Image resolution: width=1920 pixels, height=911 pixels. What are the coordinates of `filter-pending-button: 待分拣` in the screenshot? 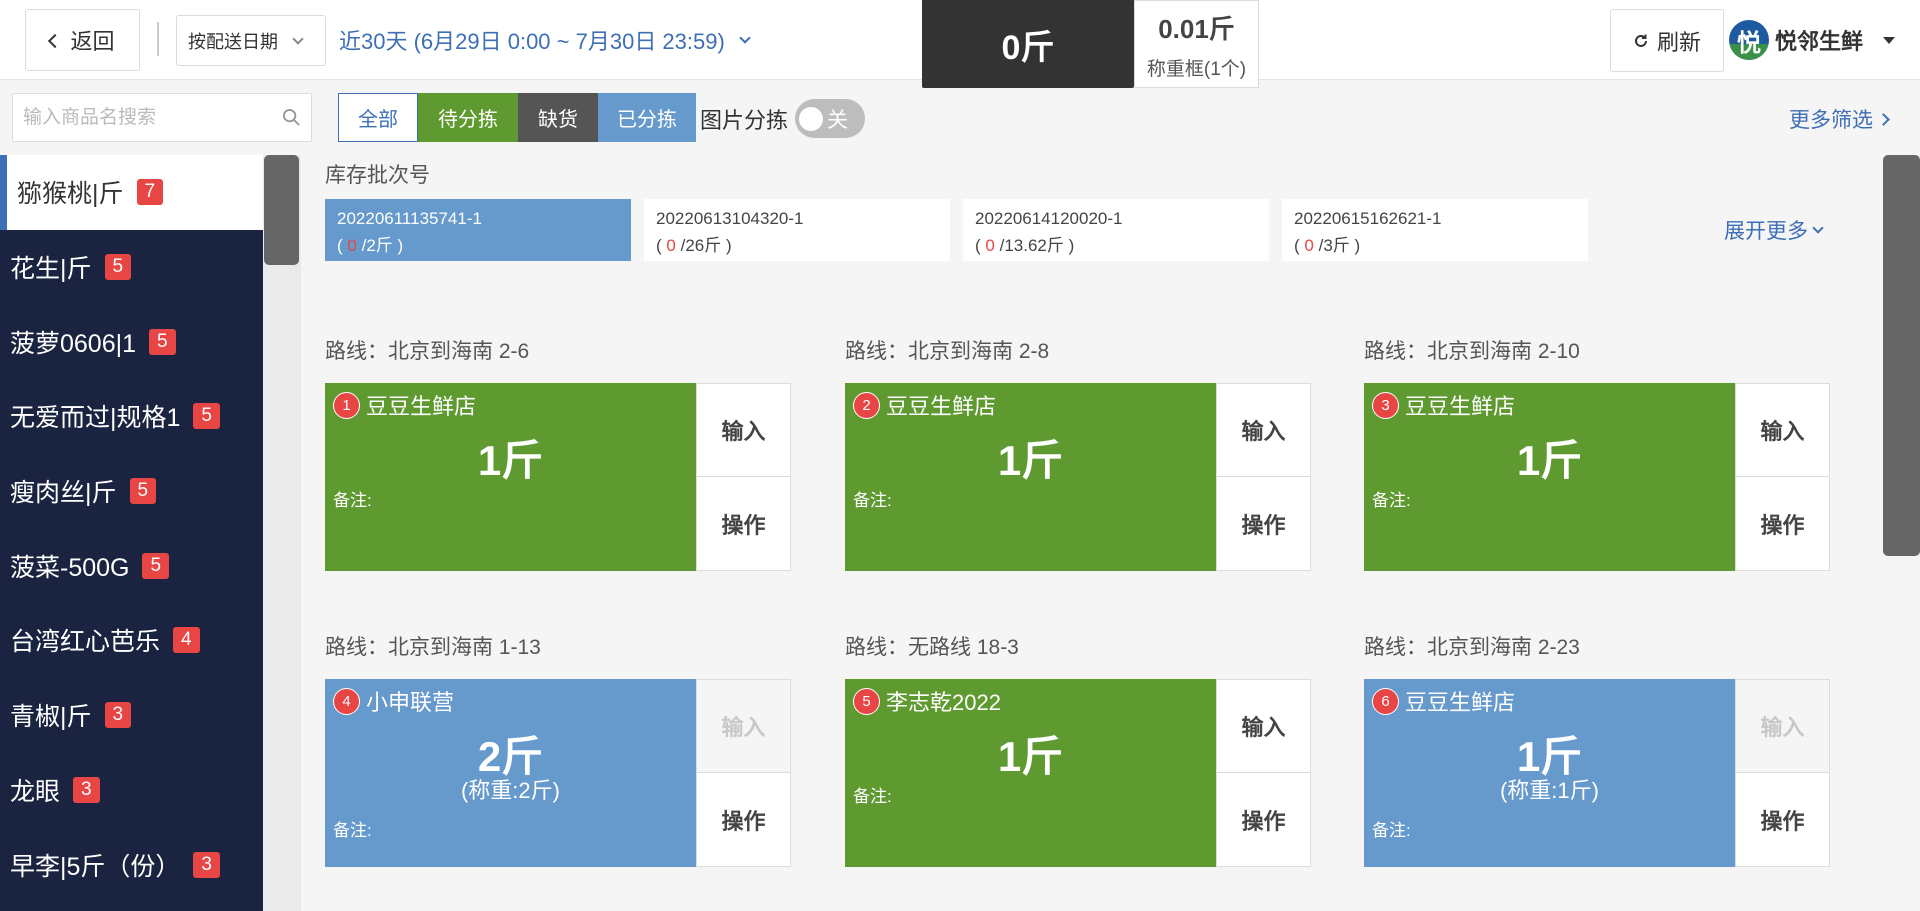 It's located at (468, 117).